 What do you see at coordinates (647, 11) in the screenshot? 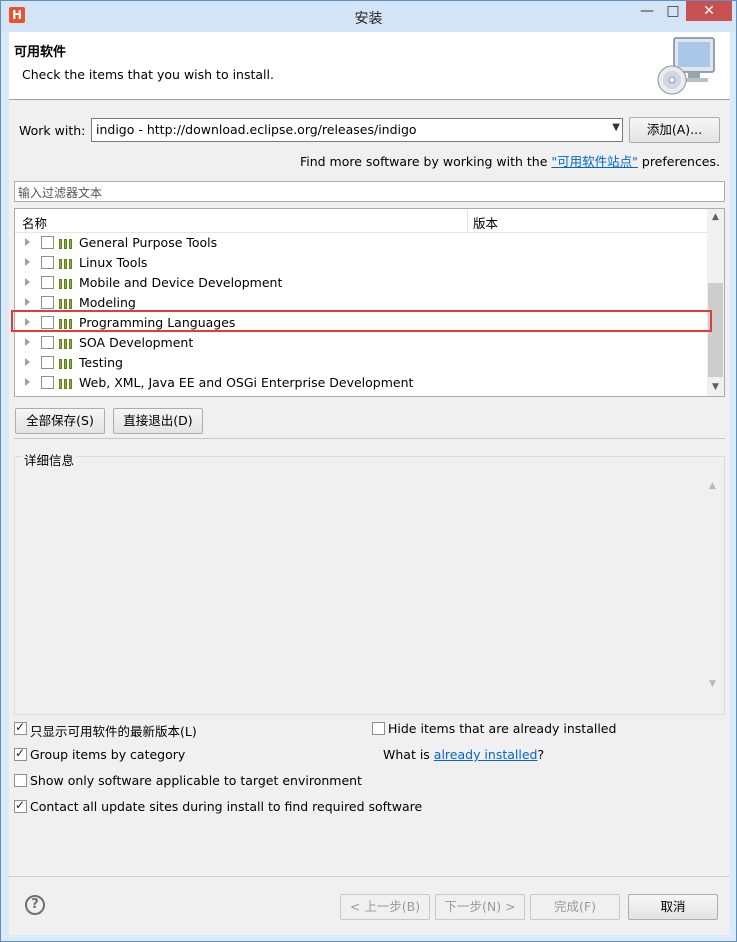
I see `minimize-button: —` at bounding box center [647, 11].